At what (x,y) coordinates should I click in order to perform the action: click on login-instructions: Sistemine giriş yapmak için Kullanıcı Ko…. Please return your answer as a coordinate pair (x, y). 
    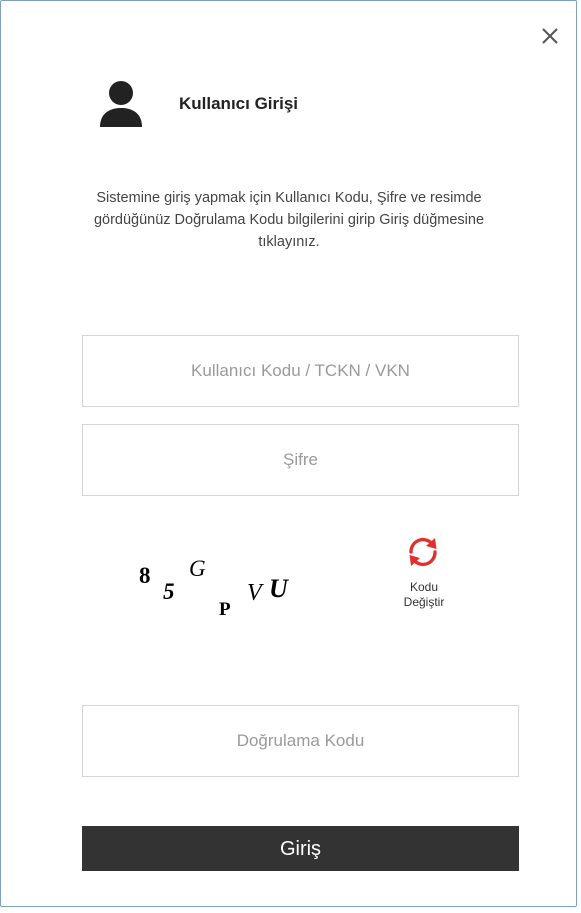
    Looking at the image, I should click on (289, 220).